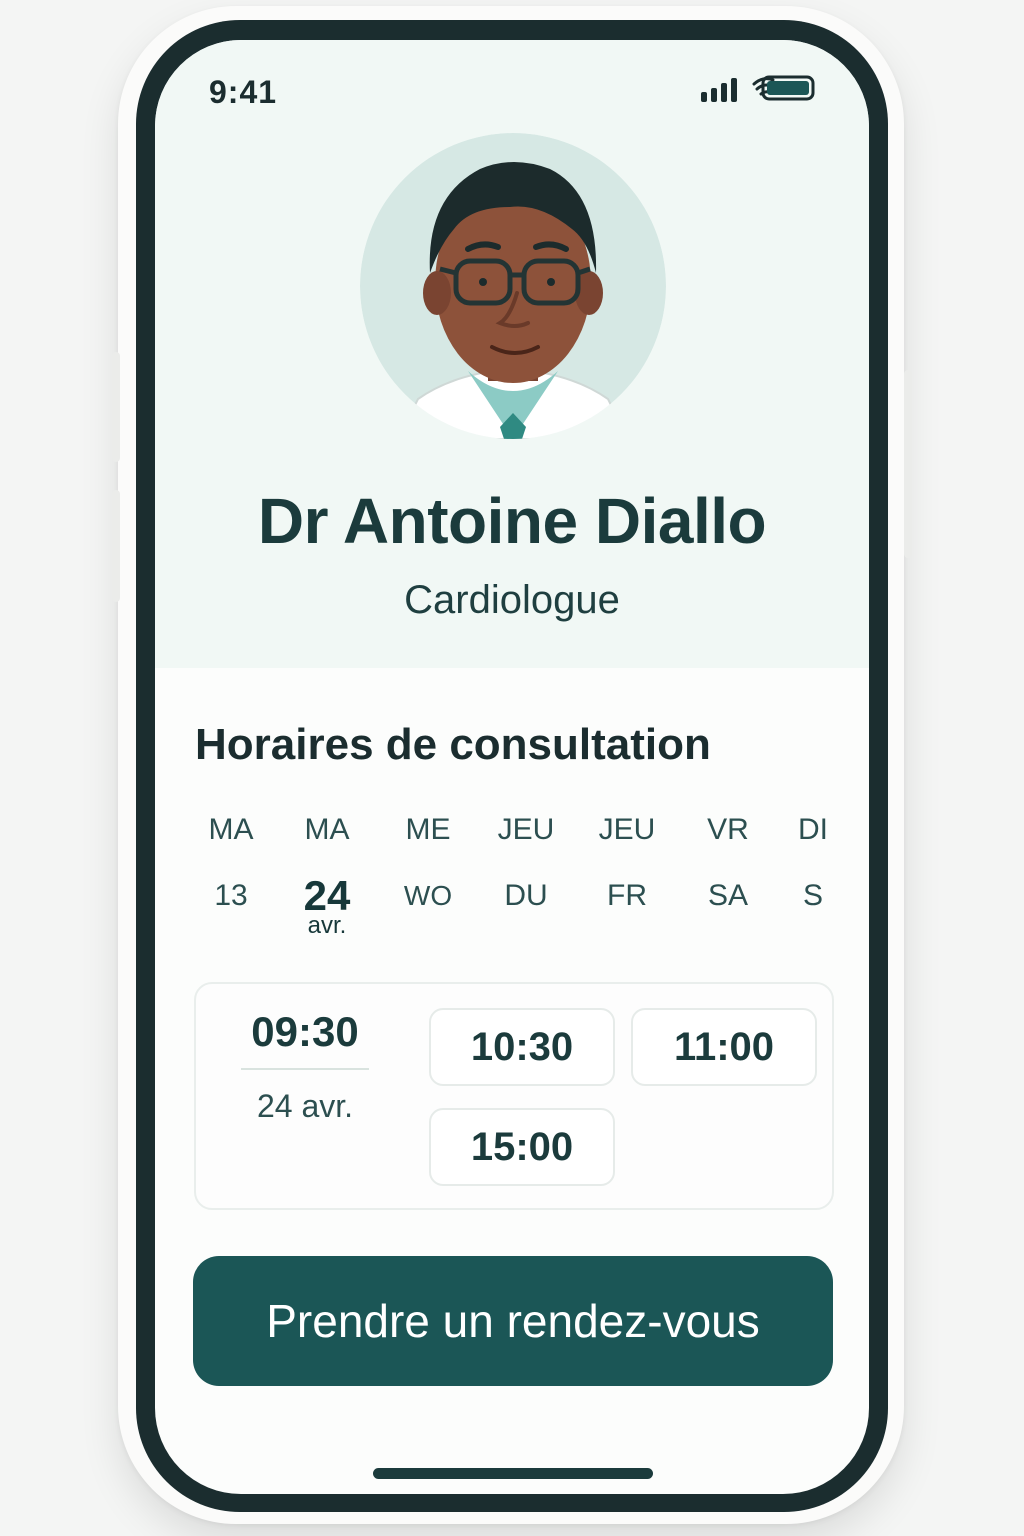 Image resolution: width=1024 pixels, height=1536 pixels. Describe the element at coordinates (305, 1066) in the screenshot. I see `selected-time-slot: 09:30 24 avr.` at that location.